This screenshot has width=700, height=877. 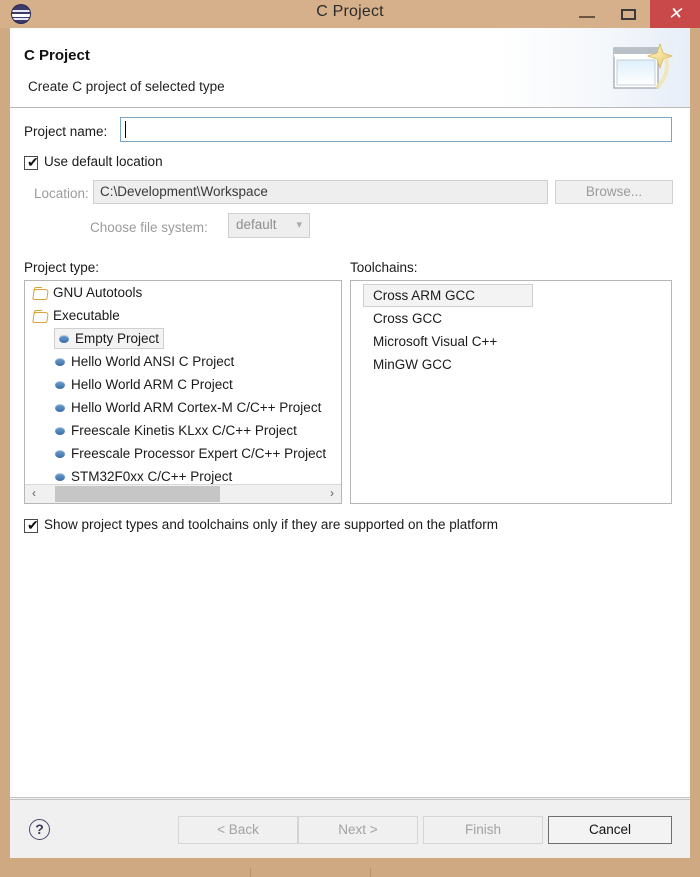 What do you see at coordinates (137, 494) in the screenshot?
I see `scrollbar-thumb` at bounding box center [137, 494].